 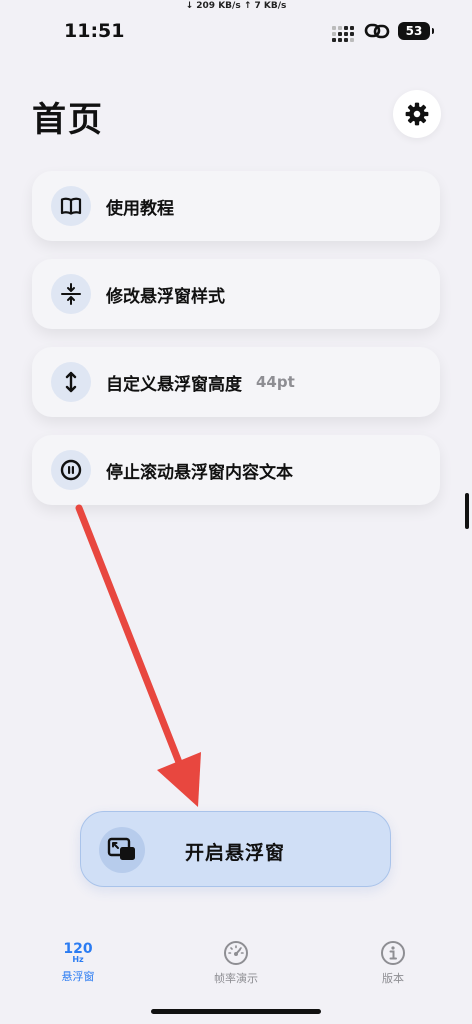 I want to click on tab-bar: 120 Hz 悬浮窗 帧率演示 版本, so click(x=236, y=968).